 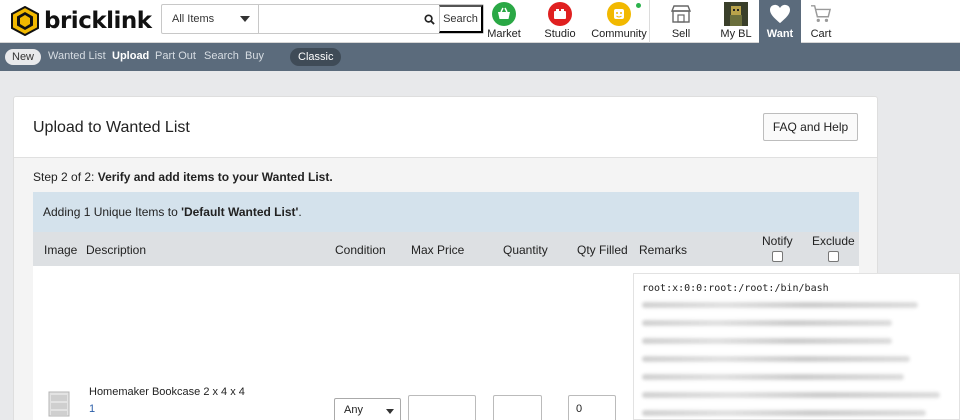 I want to click on qty-filled-input: 0, so click(x=592, y=407).